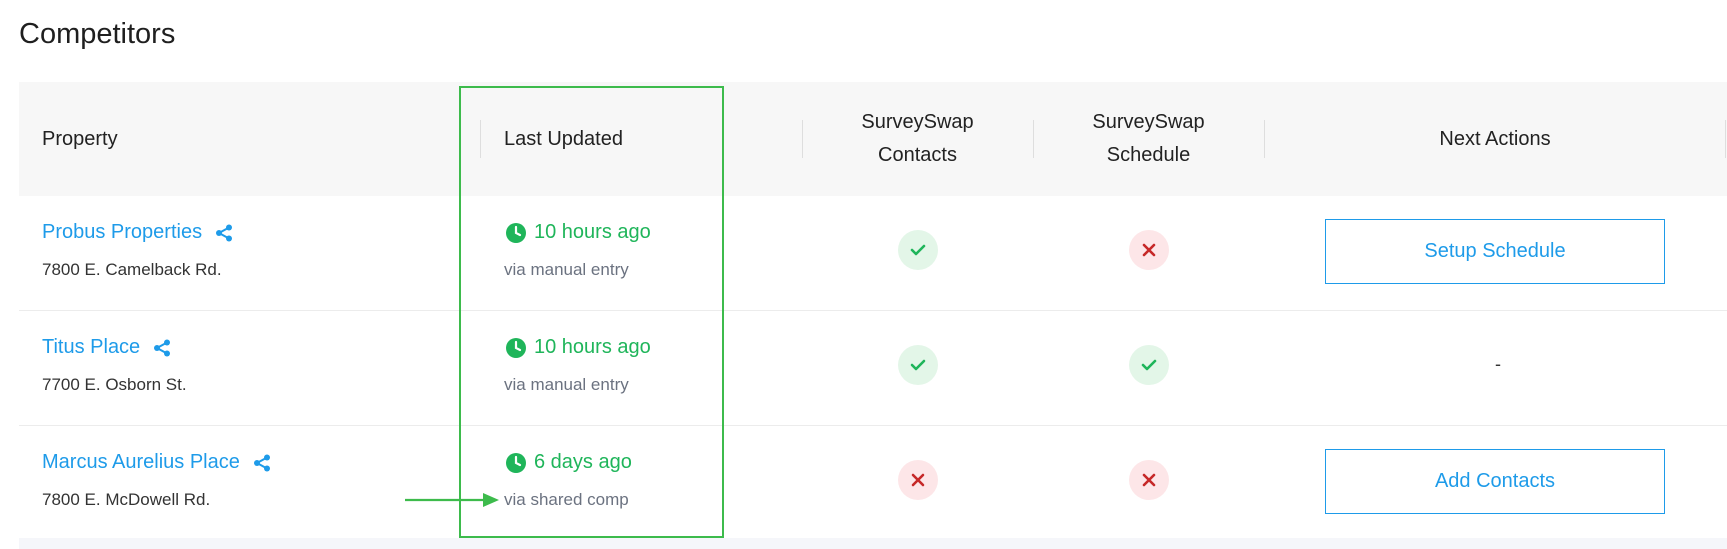 The width and height of the screenshot is (1727, 549). What do you see at coordinates (122, 232) in the screenshot?
I see `property-name: Probus Properties` at bounding box center [122, 232].